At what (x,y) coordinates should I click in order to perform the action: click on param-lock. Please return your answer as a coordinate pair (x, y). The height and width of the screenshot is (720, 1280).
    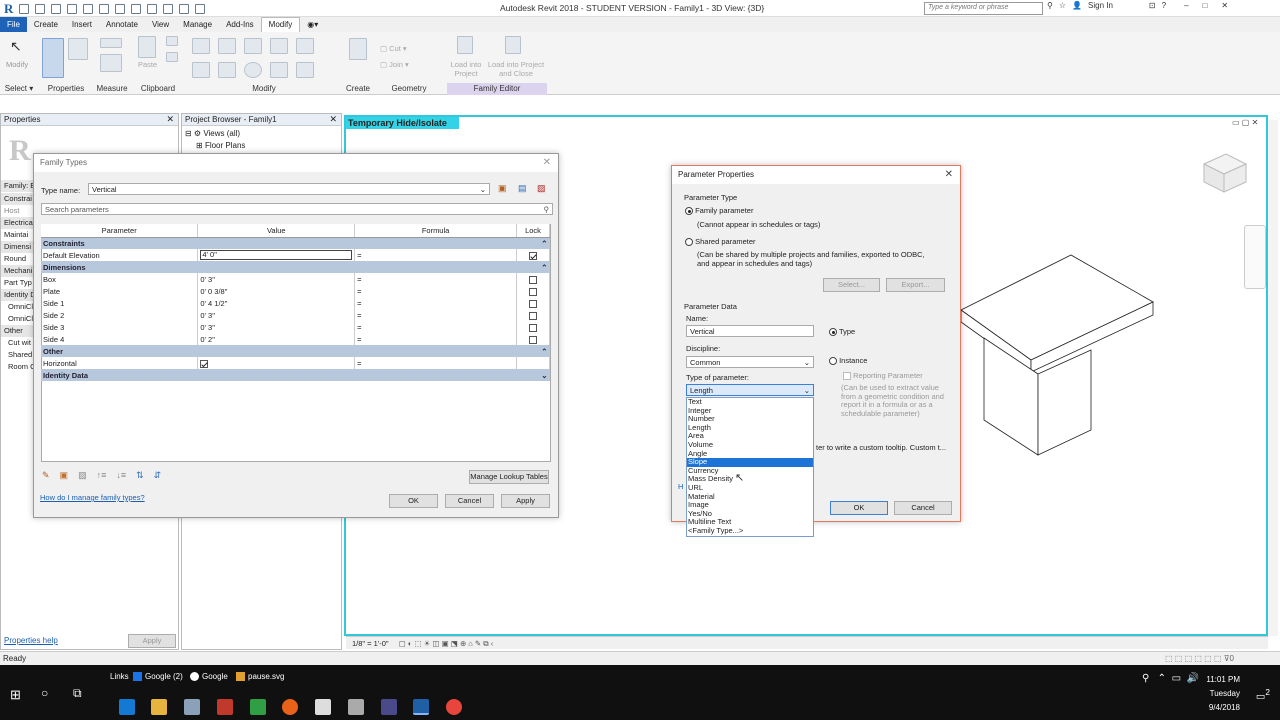
    Looking at the image, I should click on (533, 255).